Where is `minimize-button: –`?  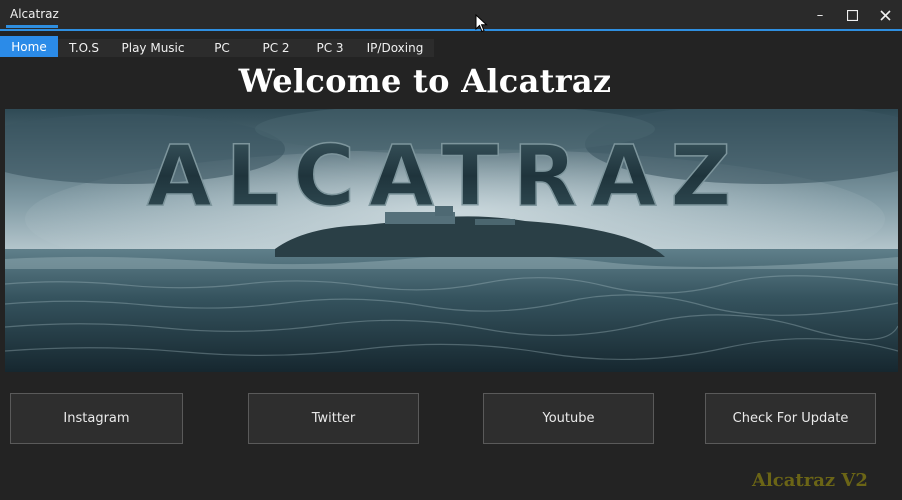 minimize-button: – is located at coordinates (820, 15).